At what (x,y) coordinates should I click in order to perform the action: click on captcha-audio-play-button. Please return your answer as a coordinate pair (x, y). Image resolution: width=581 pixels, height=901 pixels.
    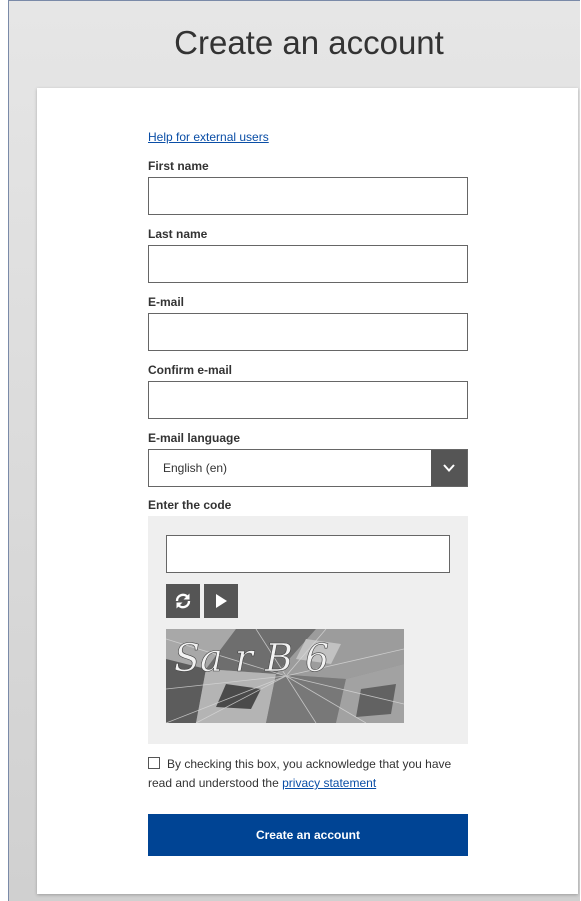
    Looking at the image, I should click on (221, 601).